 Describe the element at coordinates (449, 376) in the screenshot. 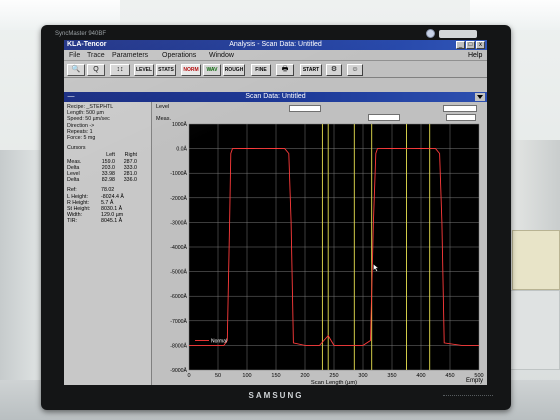

I see `x-tick-label: 450` at that location.